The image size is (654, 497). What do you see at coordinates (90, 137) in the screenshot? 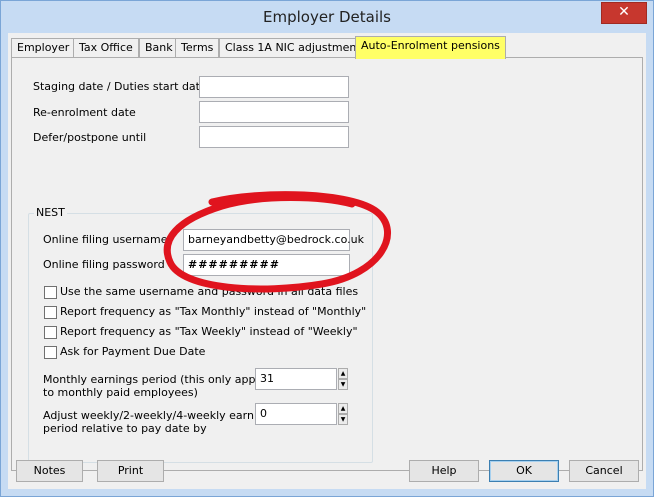
I see `defer-until-label: Defer/postpone until` at bounding box center [90, 137].